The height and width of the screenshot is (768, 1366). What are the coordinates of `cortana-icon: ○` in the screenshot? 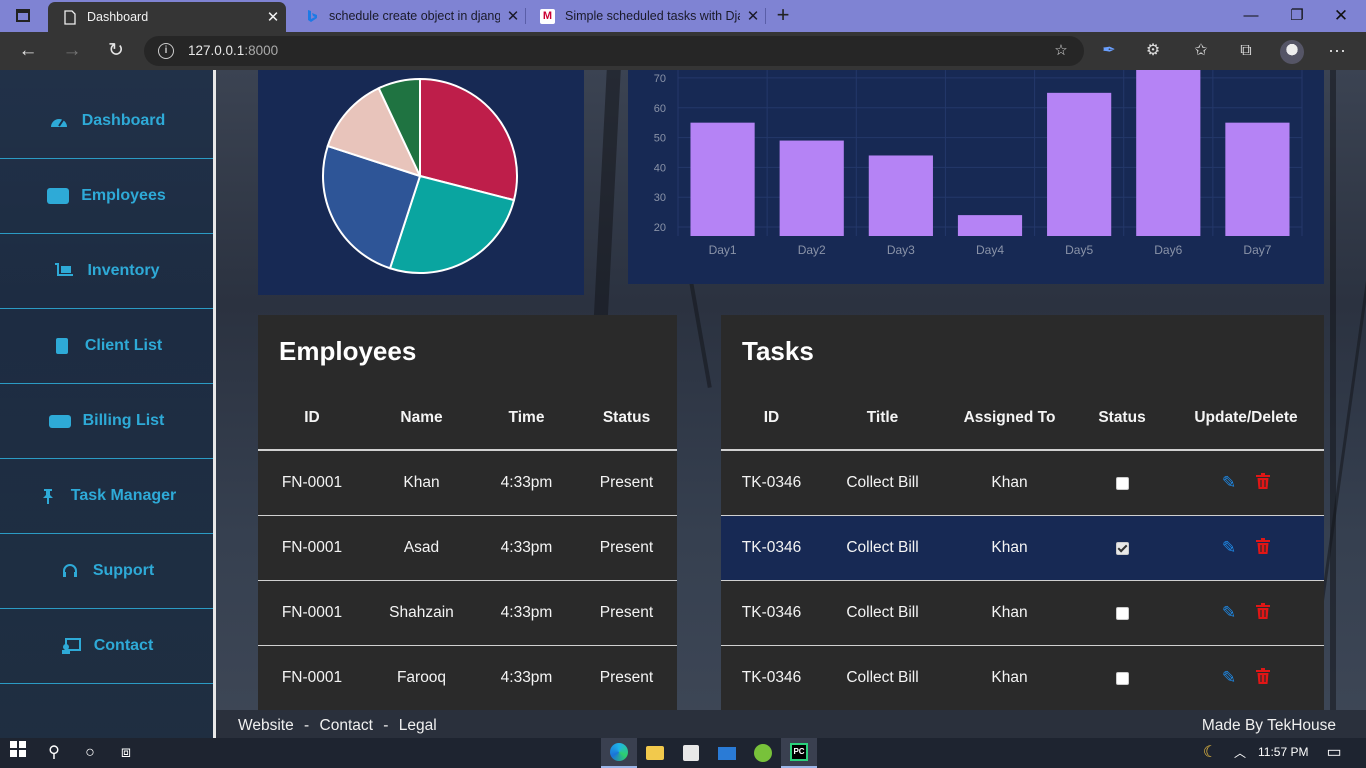 It's located at (90, 753).